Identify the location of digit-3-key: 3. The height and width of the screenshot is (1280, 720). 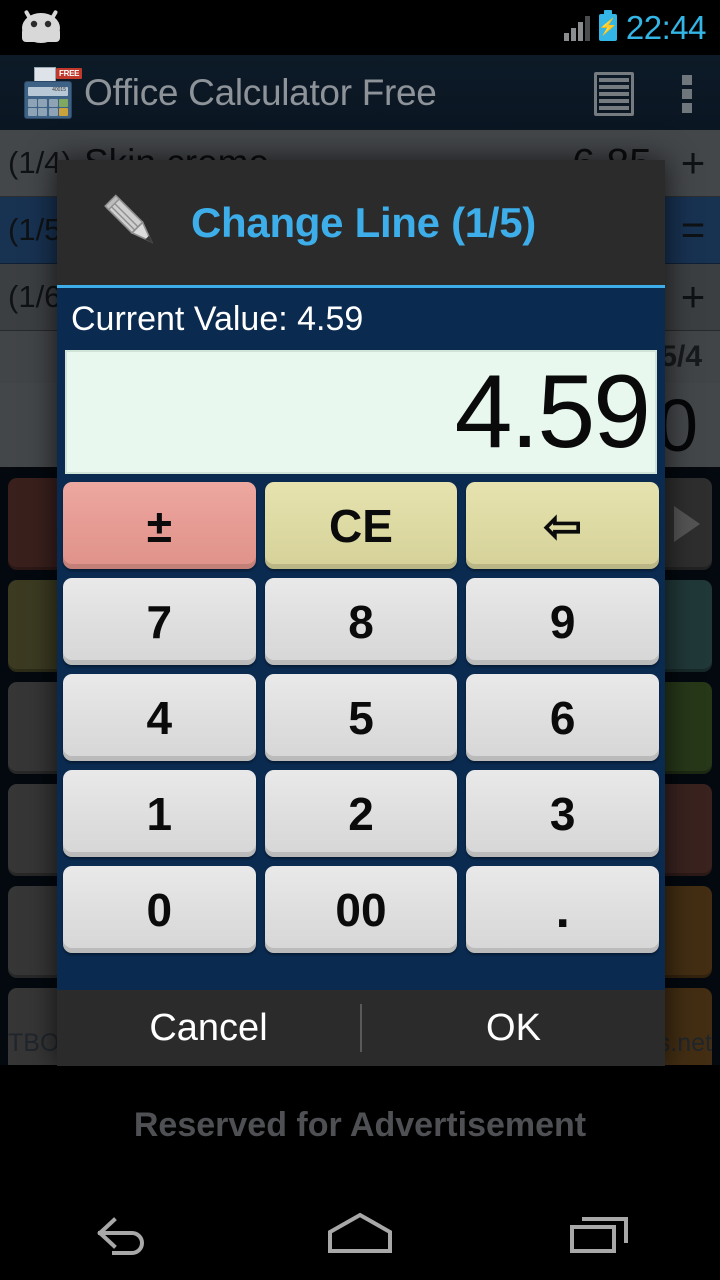
(563, 813).